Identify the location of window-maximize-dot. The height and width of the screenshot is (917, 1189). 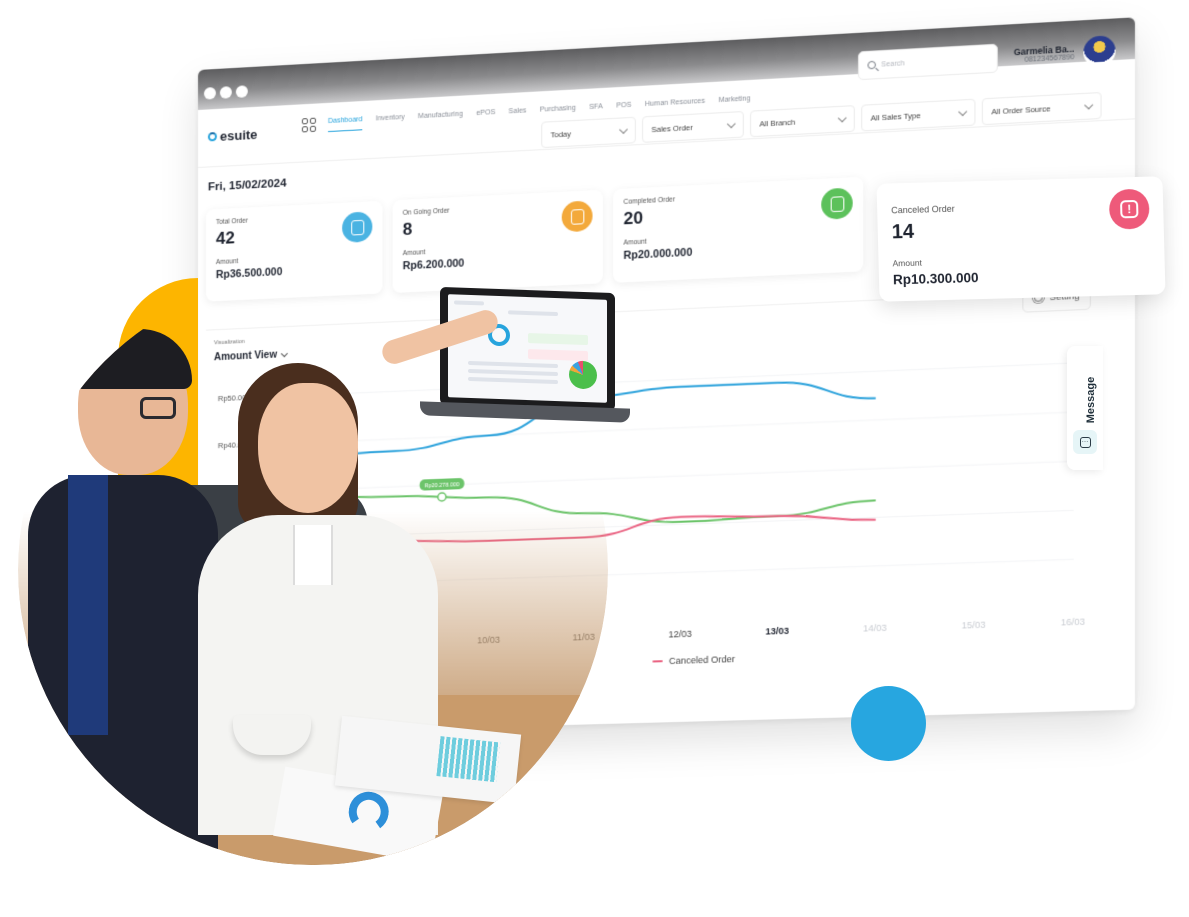
(241, 91).